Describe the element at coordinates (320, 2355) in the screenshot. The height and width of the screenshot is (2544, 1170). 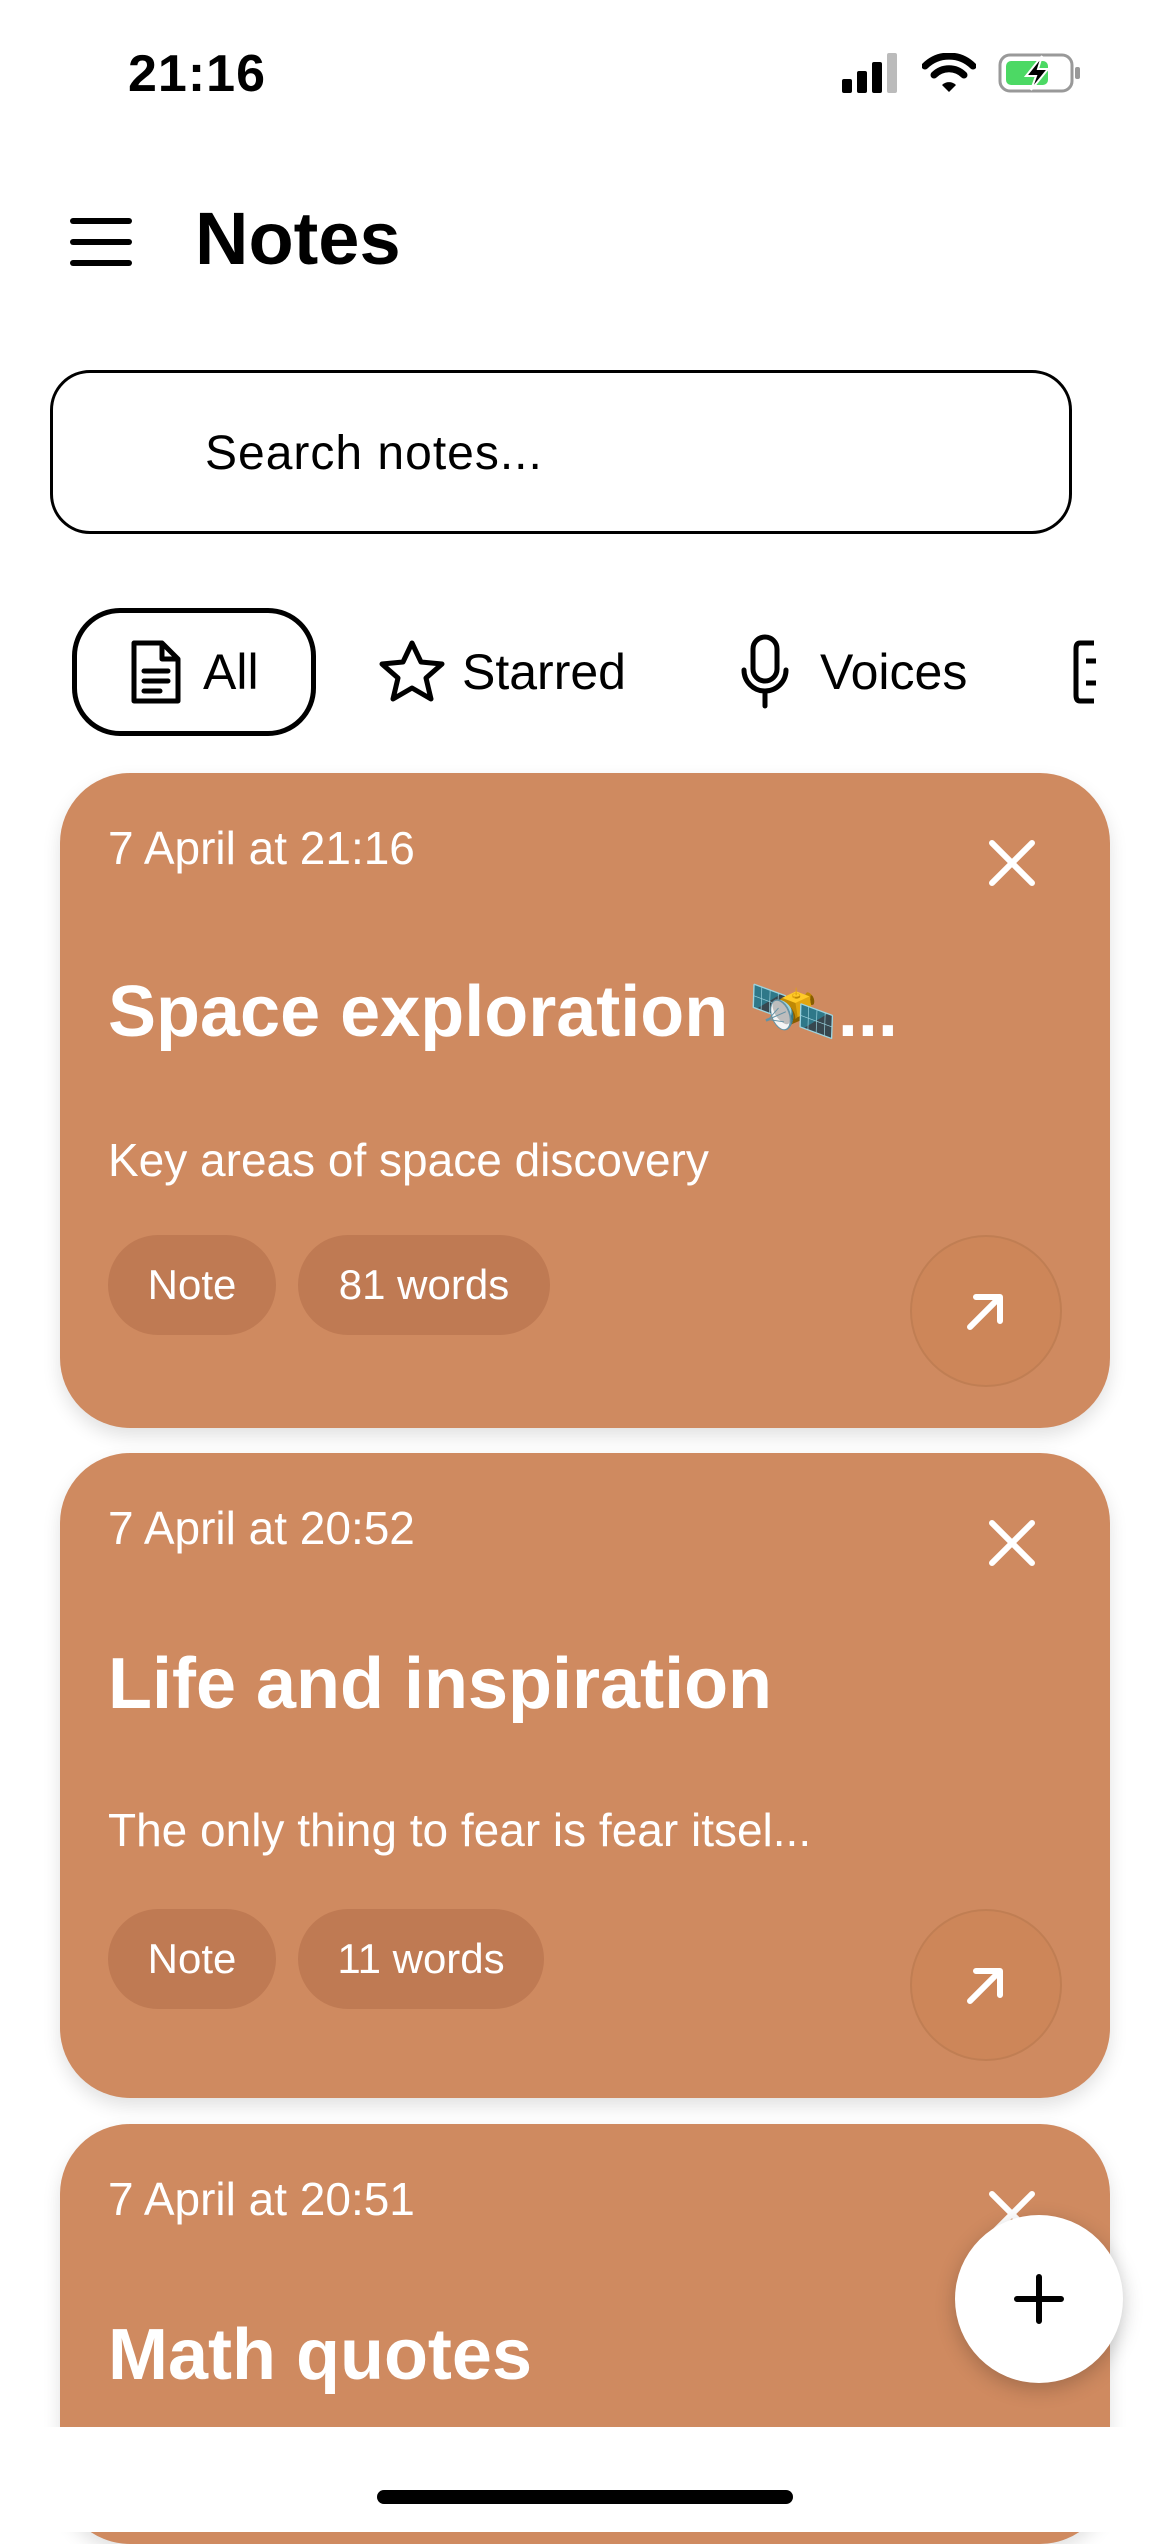
I see `note-title: Math quotes` at that location.